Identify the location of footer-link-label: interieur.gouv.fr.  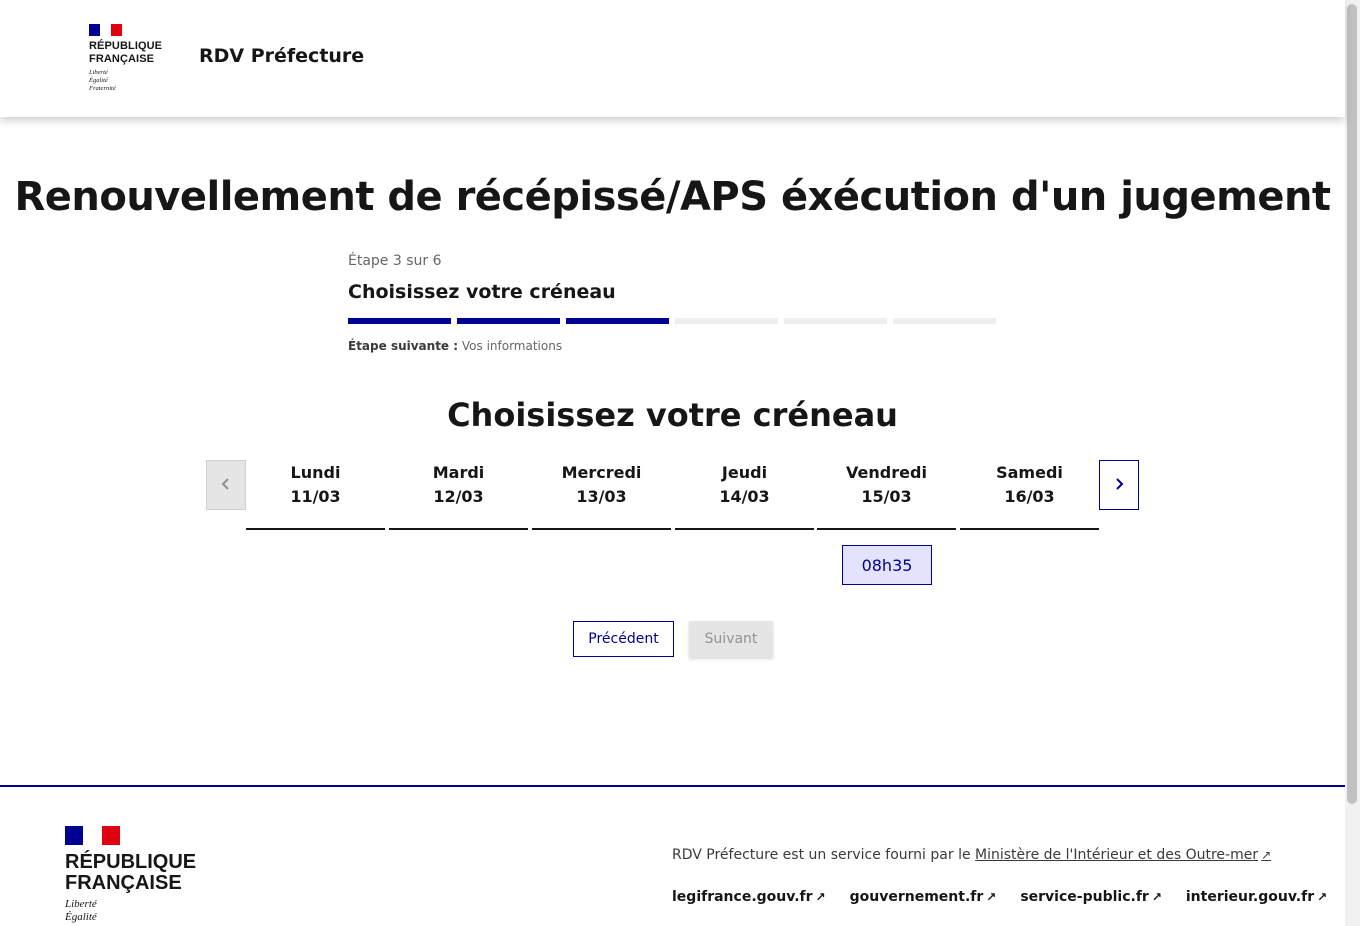
(1250, 897).